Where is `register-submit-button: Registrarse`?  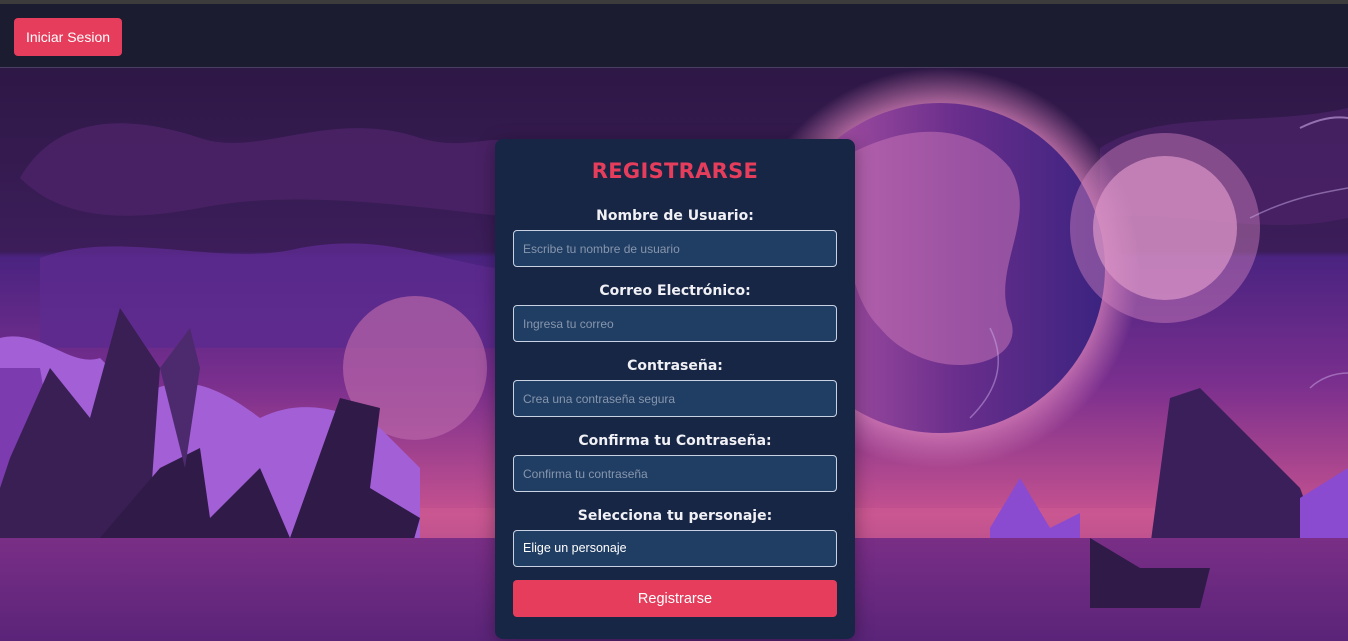 register-submit-button: Registrarse is located at coordinates (675, 598).